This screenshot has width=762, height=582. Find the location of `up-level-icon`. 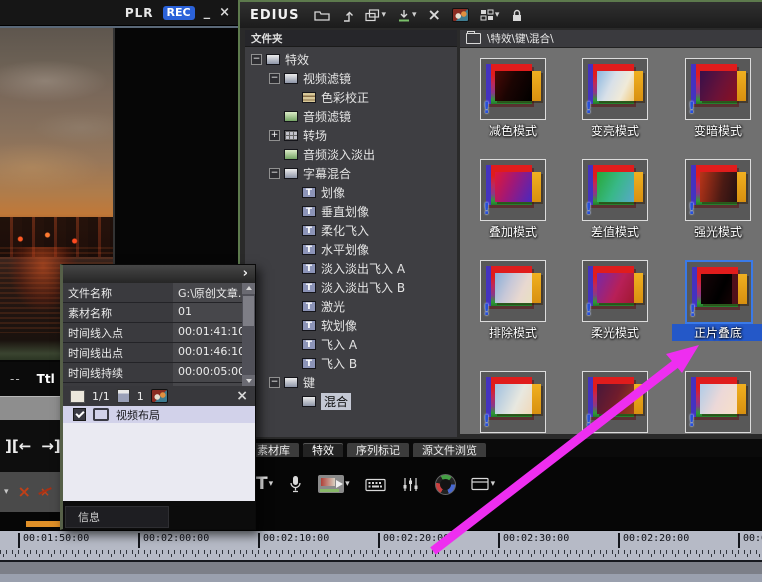

up-level-icon is located at coordinates (347, 15).